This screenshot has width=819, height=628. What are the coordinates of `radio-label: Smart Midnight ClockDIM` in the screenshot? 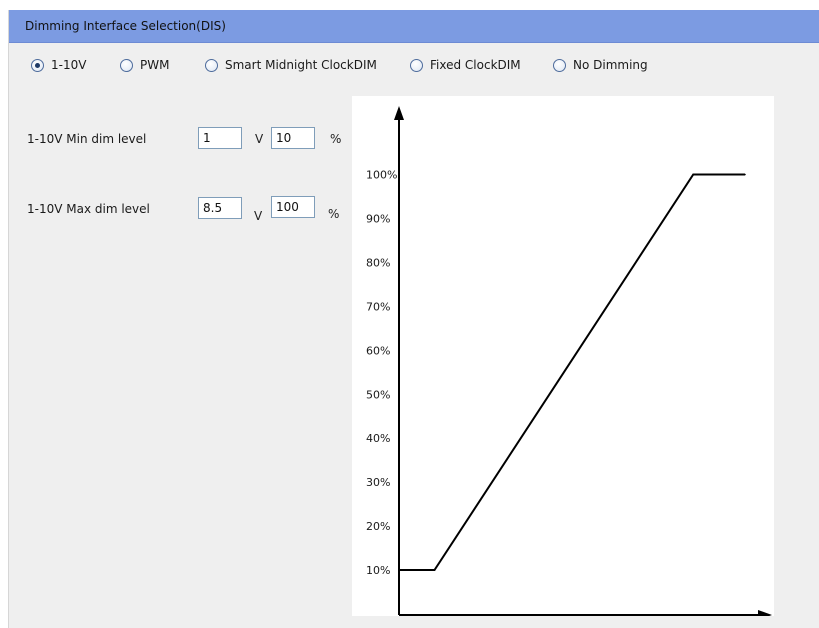 It's located at (301, 65).